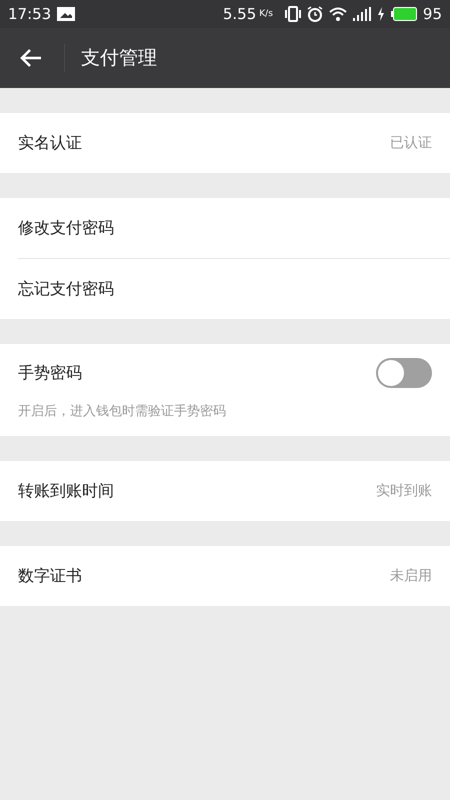 The image size is (450, 800). Describe the element at coordinates (314, 14) in the screenshot. I see `alarm-icon` at that location.